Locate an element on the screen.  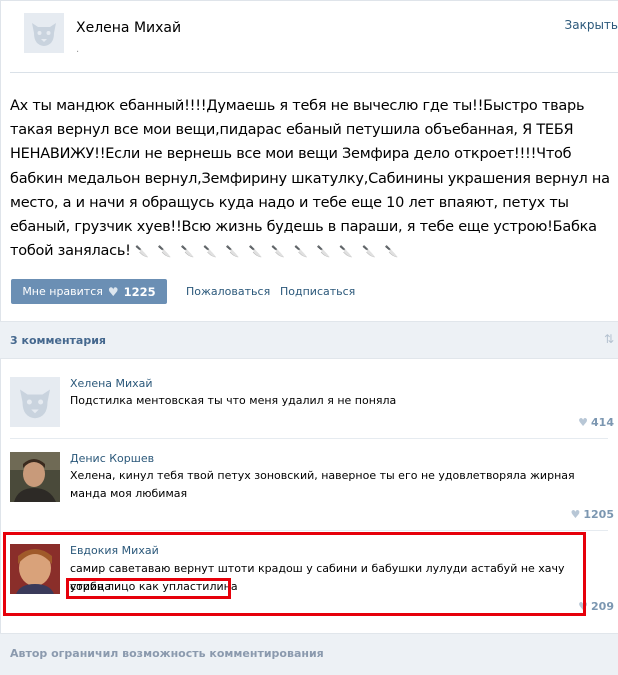
like-count: 1225 is located at coordinates (139, 291).